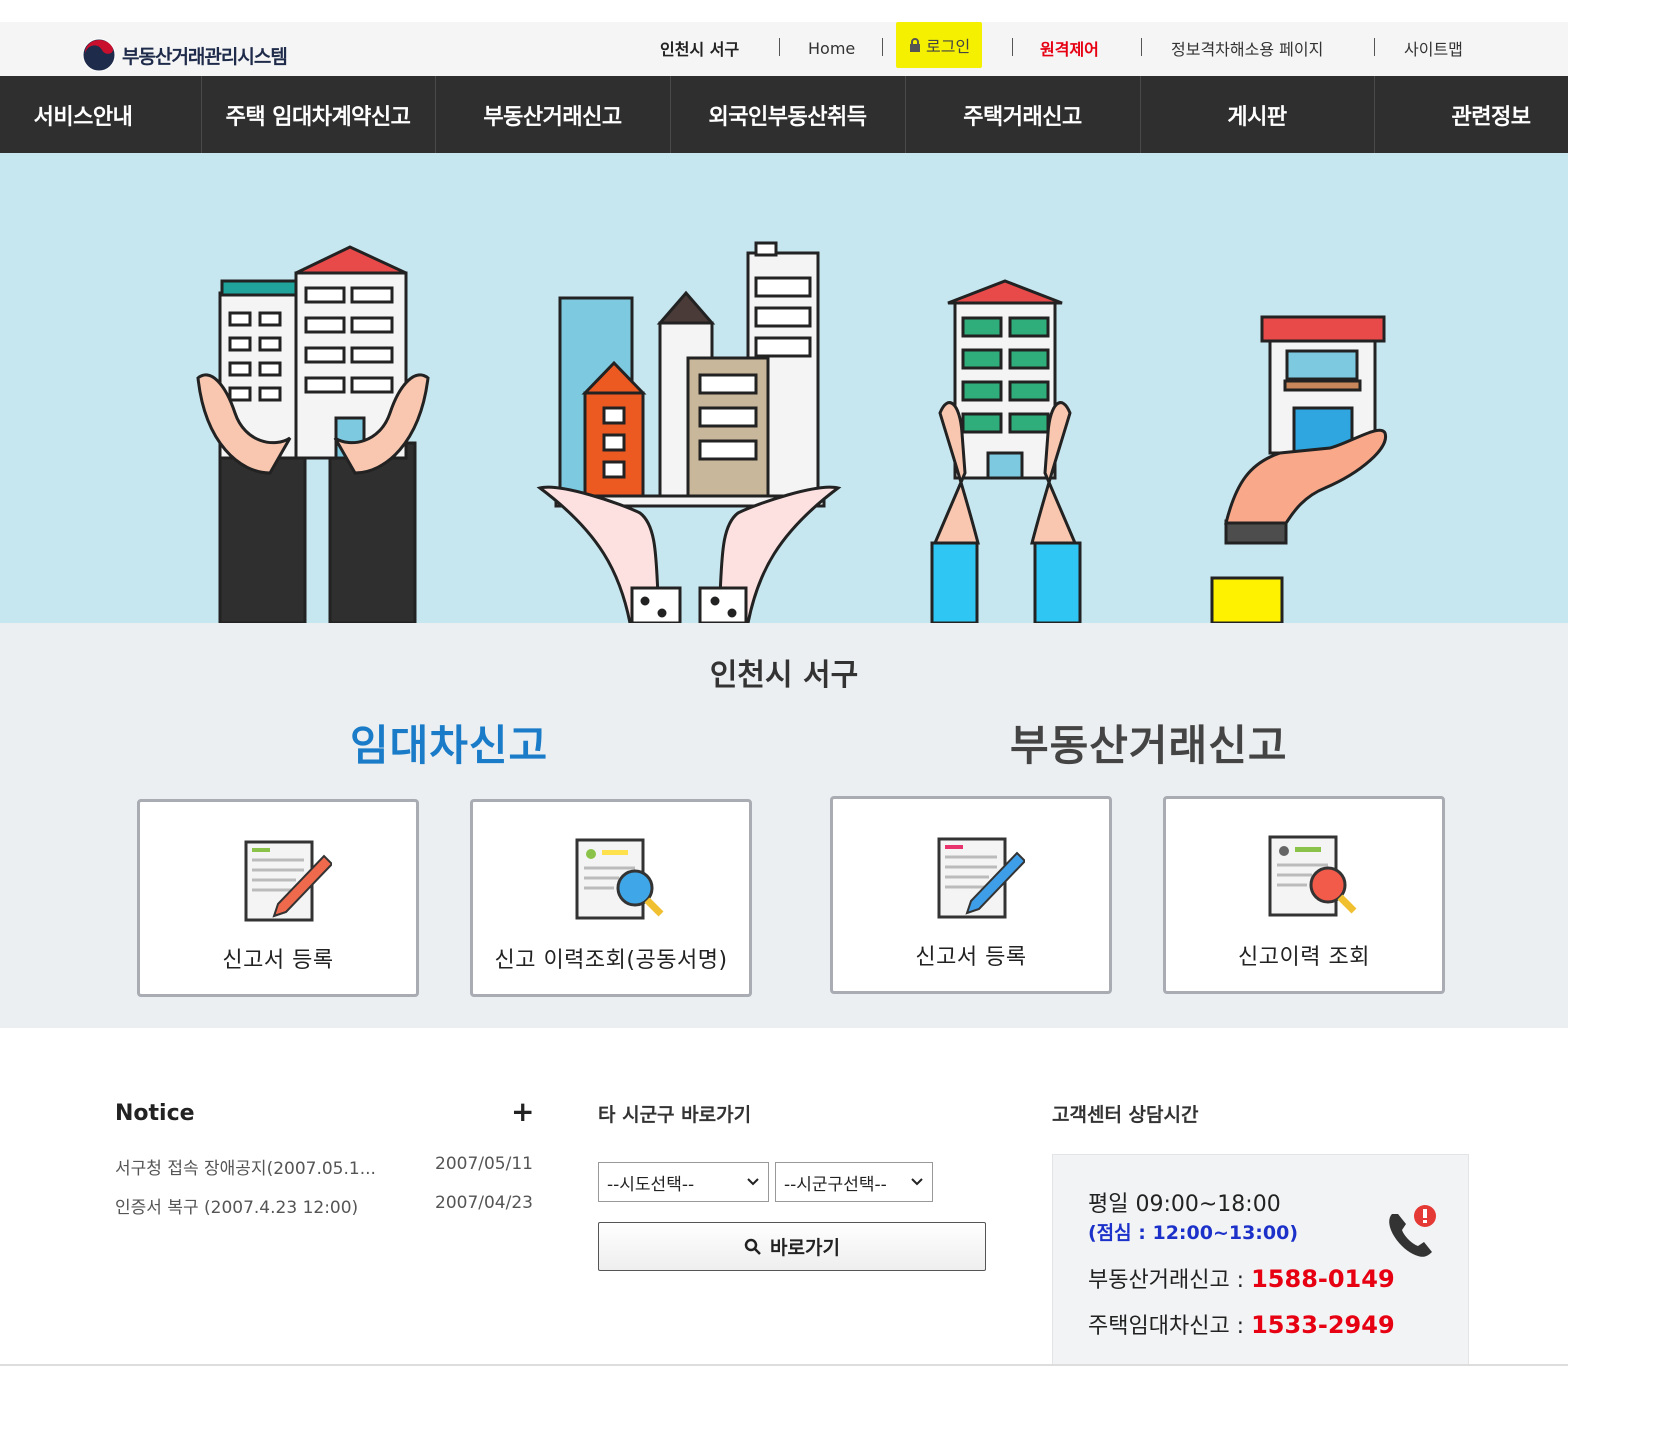 The width and height of the screenshot is (1660, 1446). I want to click on sigungu-select-value: --시군구선택--, so click(835, 1184).